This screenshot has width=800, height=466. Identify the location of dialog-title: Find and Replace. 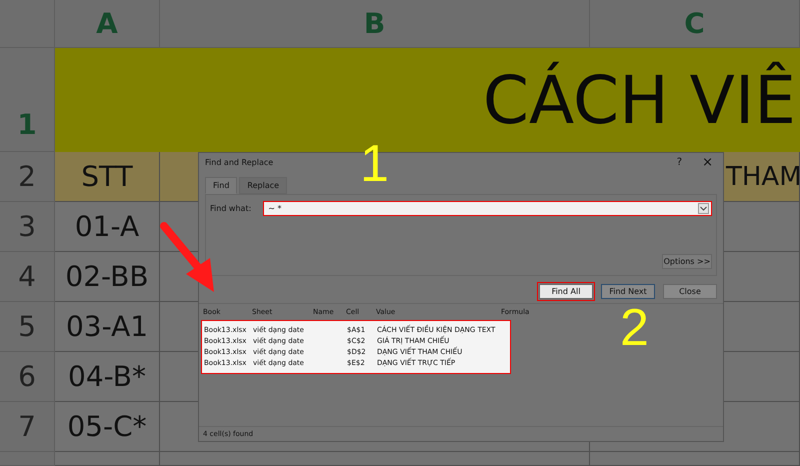
(239, 162).